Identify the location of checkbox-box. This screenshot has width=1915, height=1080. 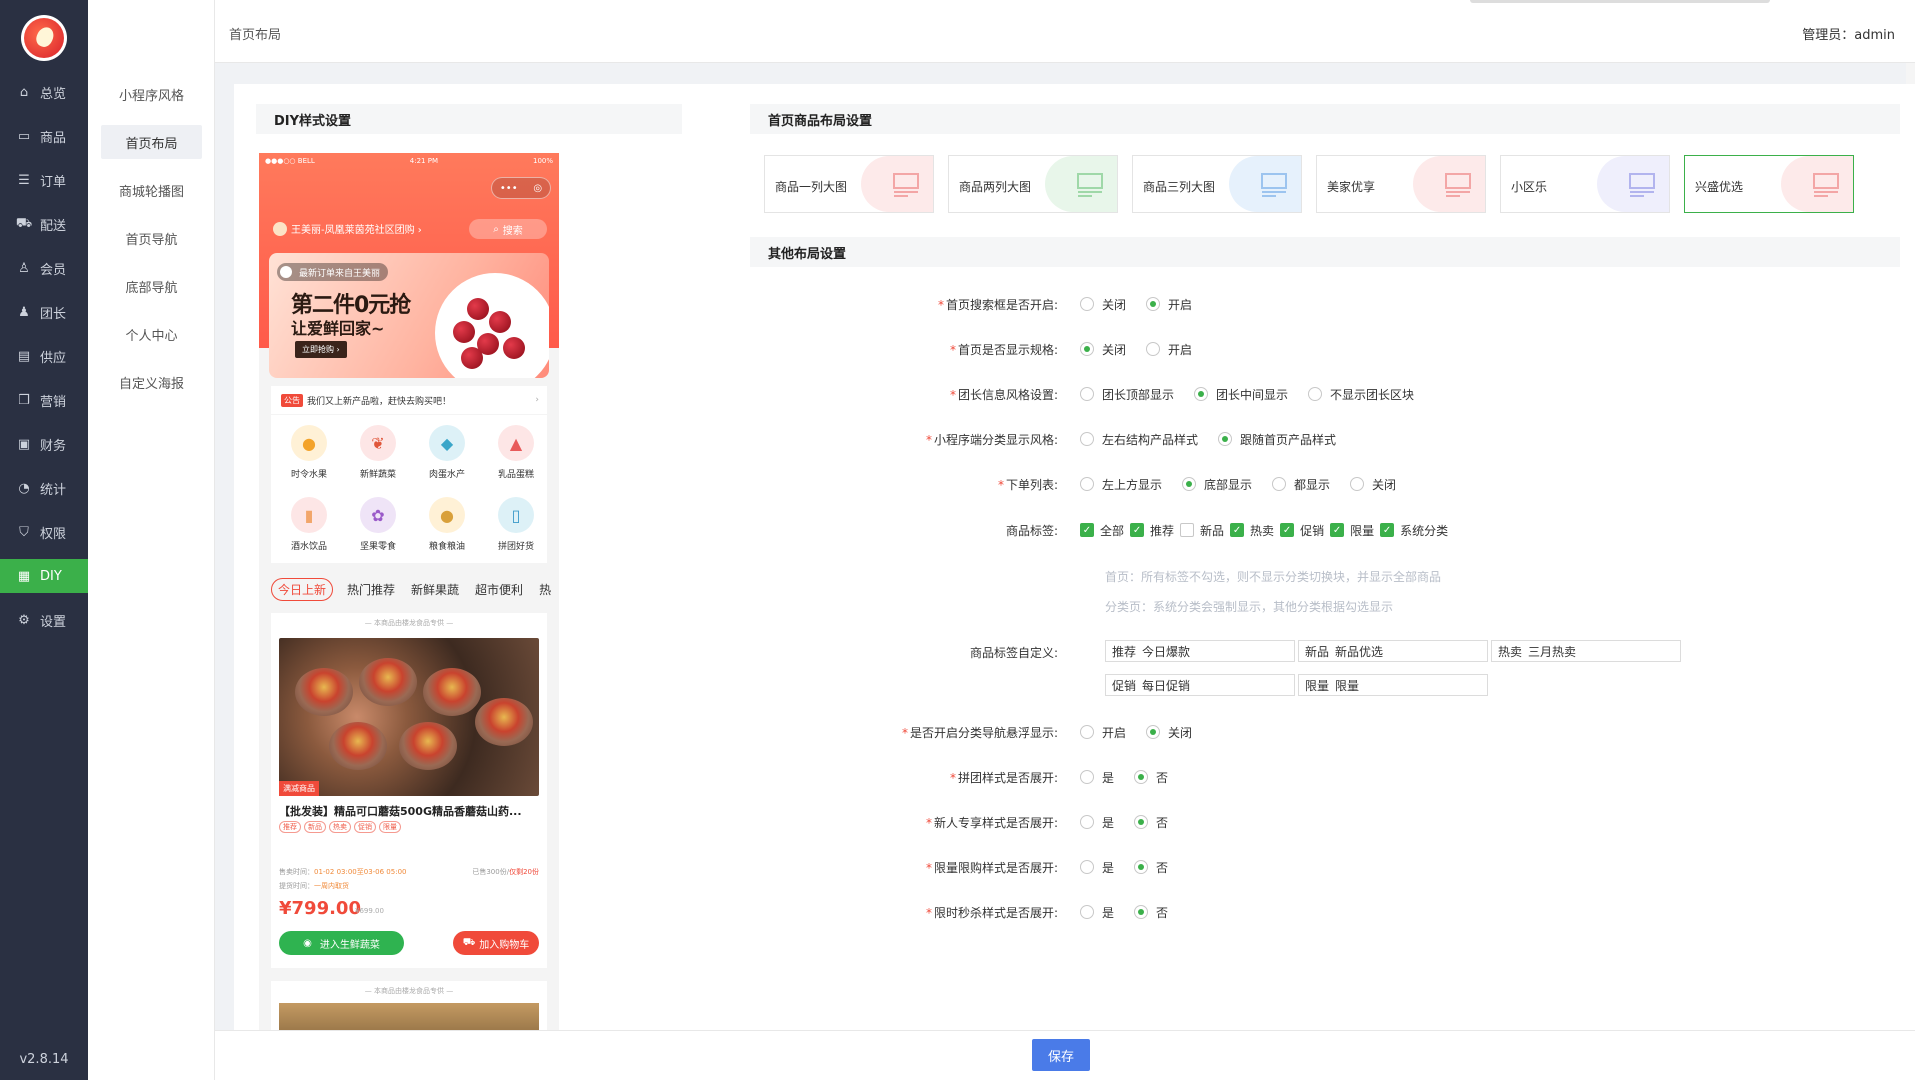
(1187, 530).